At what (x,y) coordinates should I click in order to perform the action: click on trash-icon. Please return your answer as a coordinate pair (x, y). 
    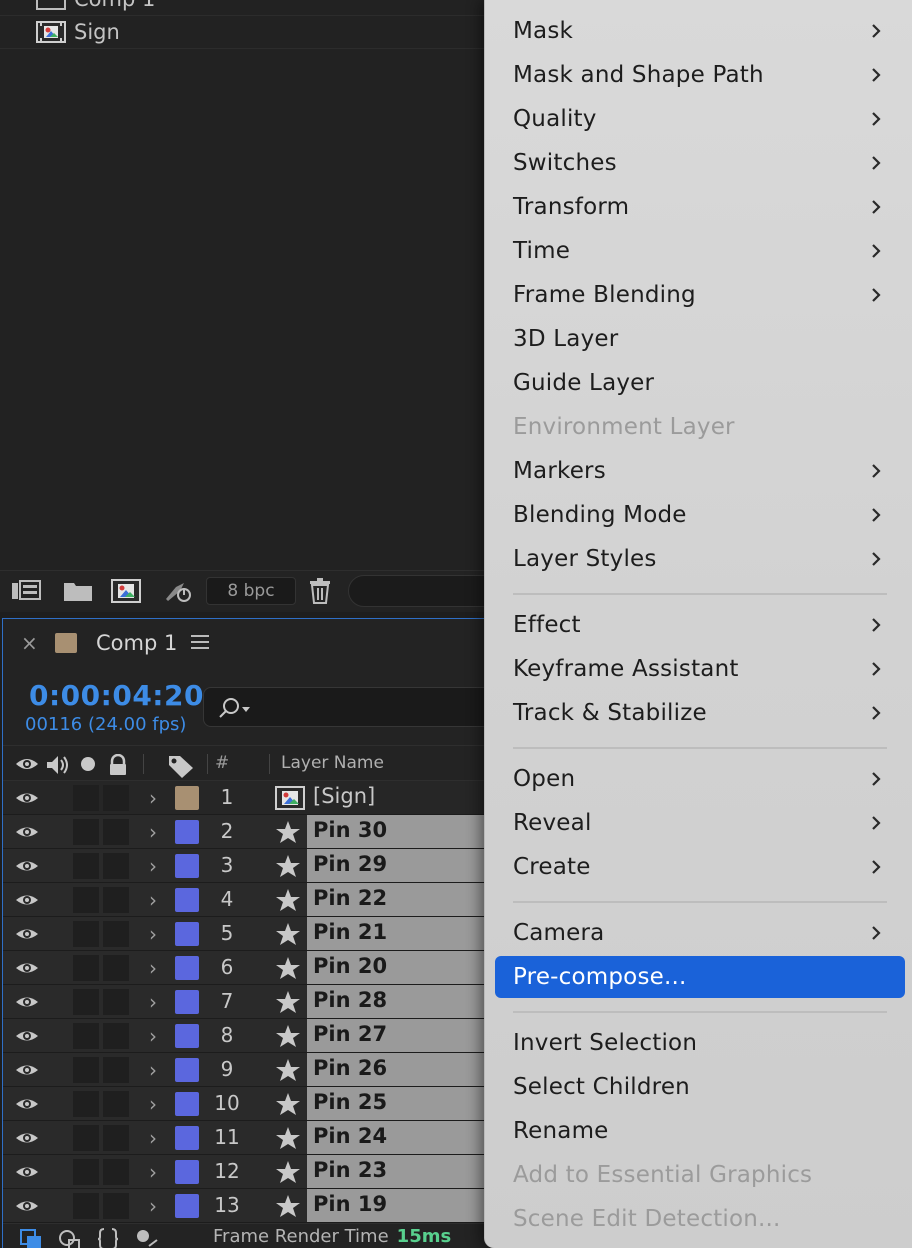
    Looking at the image, I should click on (320, 591).